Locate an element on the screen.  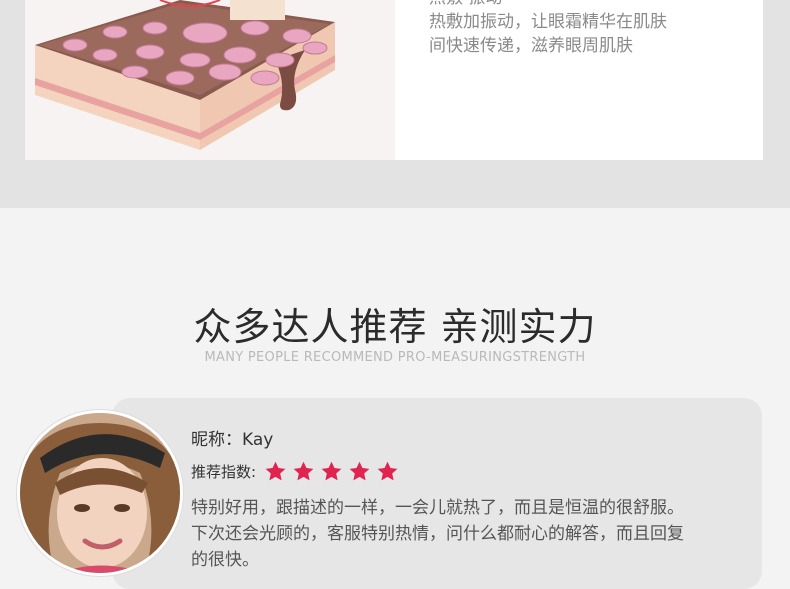
skin-layer-illustration is located at coordinates (185, 75).